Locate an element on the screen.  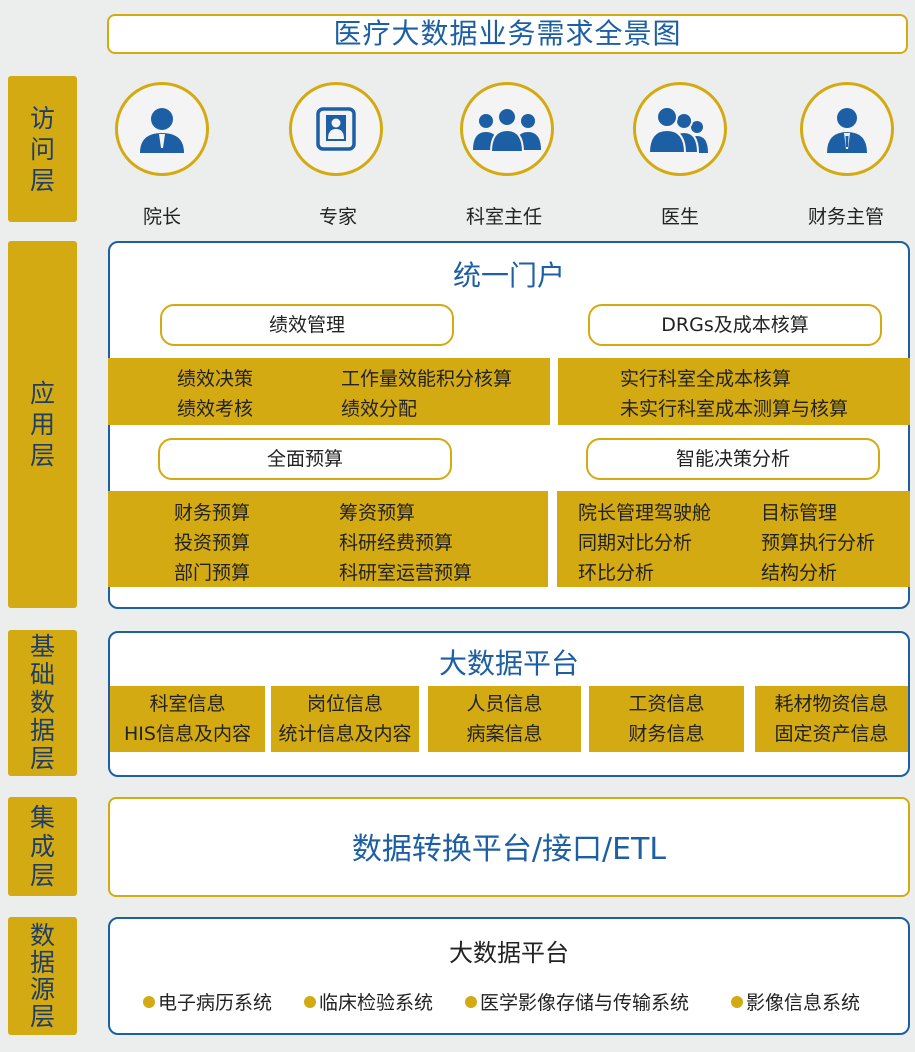
source-system-label: 影像信息系统 is located at coordinates (803, 1003).